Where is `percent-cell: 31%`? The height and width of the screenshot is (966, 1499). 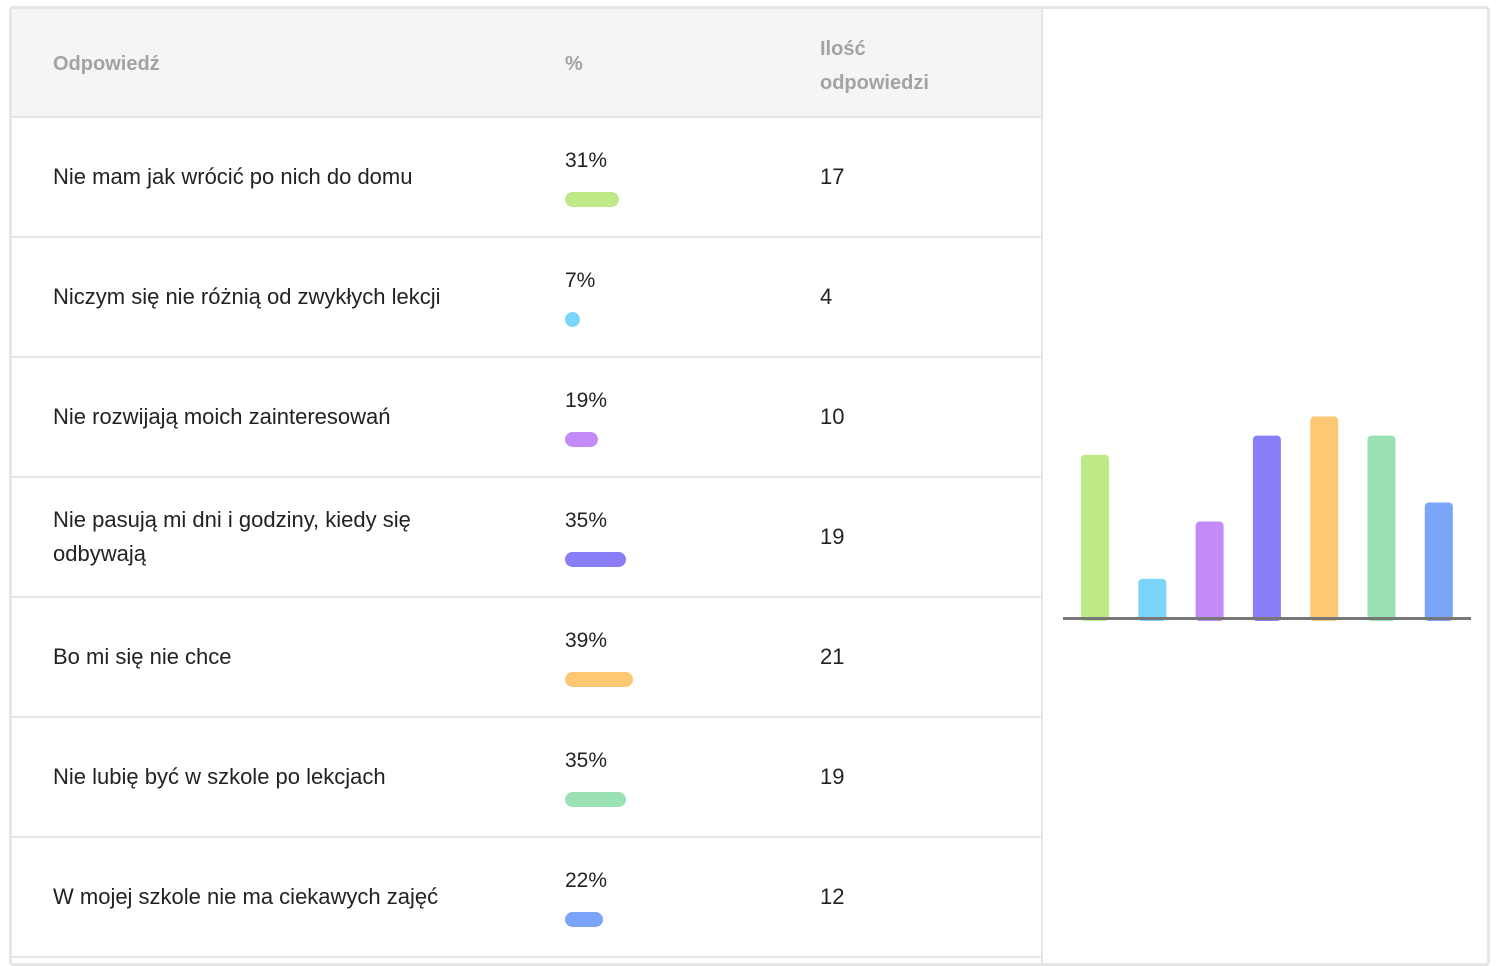
percent-cell: 31% is located at coordinates (586, 160).